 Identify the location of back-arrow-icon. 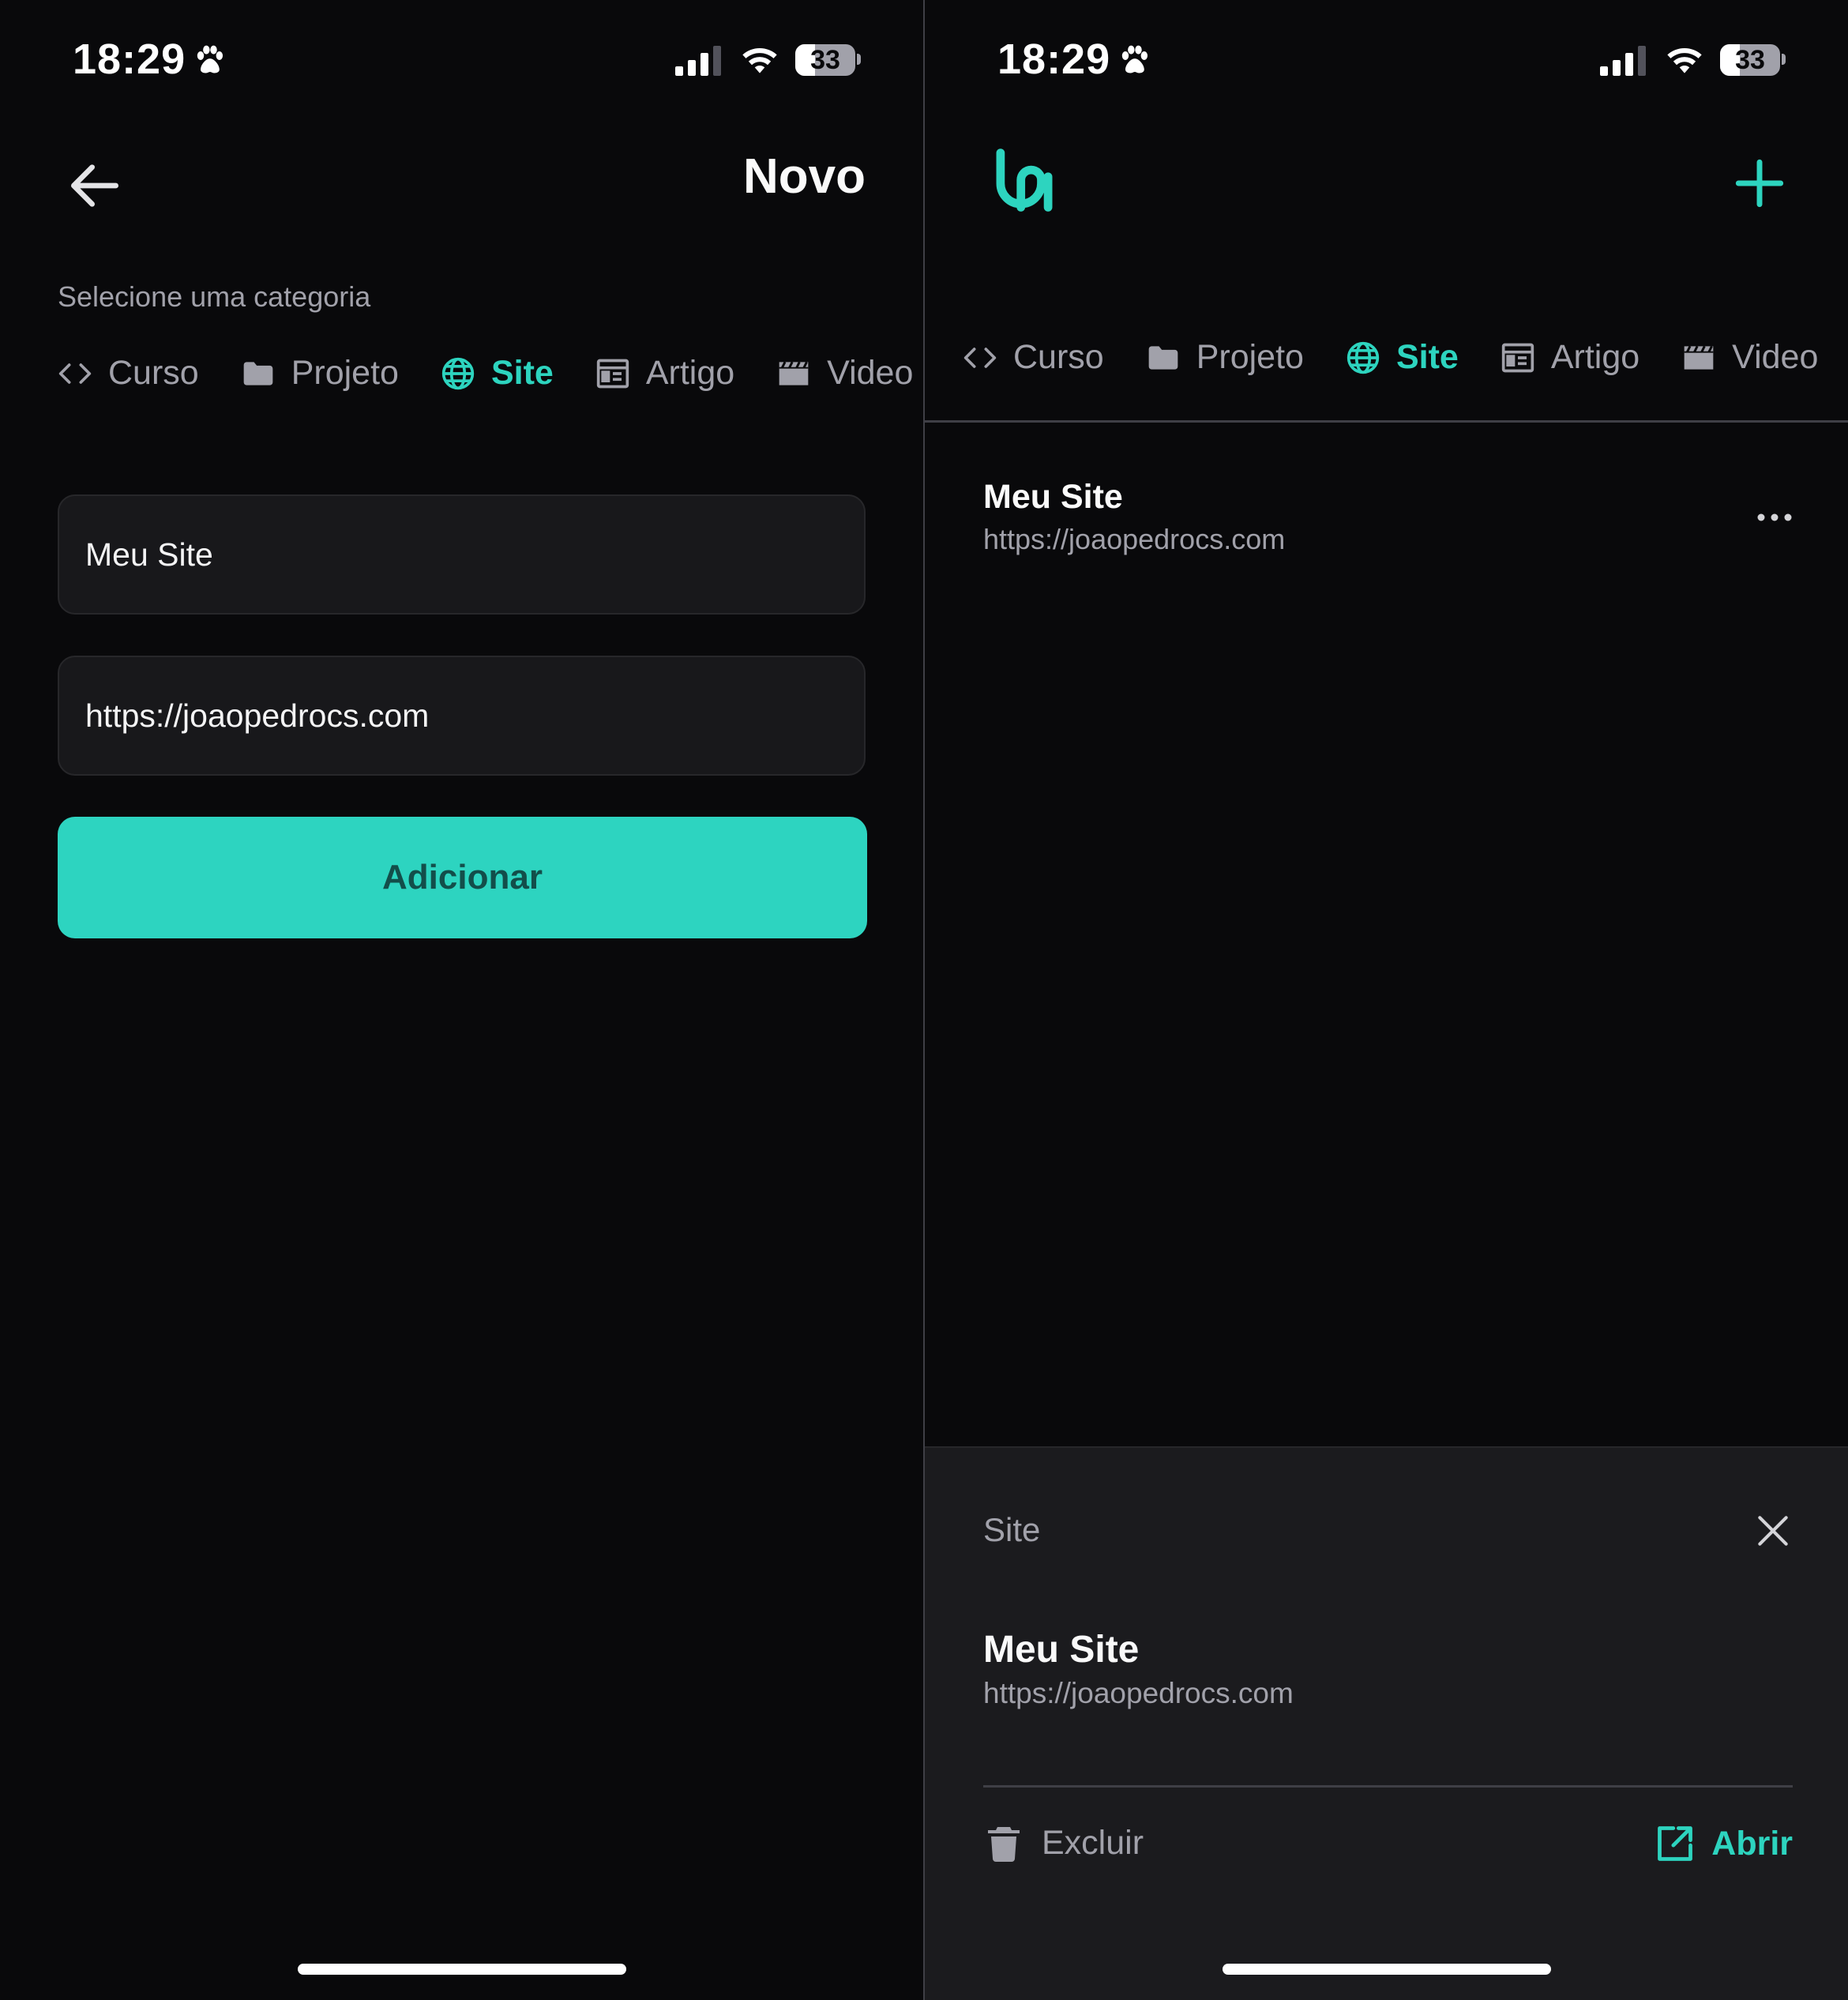
(94, 185).